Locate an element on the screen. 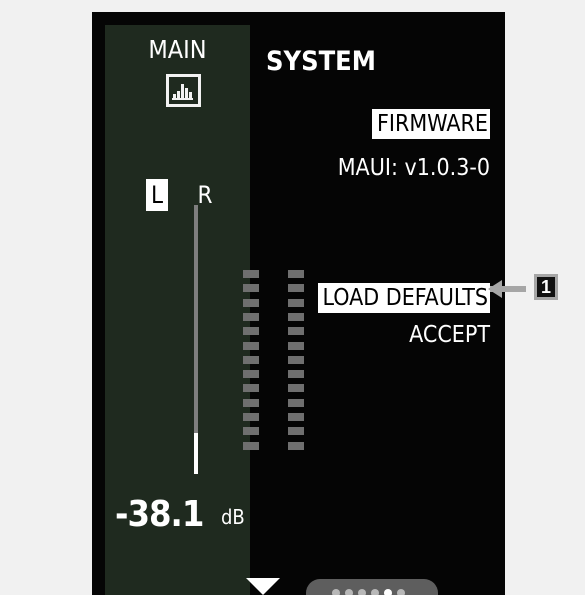 This screenshot has width=585, height=595. level-readout: -38.1 dB is located at coordinates (177, 515).